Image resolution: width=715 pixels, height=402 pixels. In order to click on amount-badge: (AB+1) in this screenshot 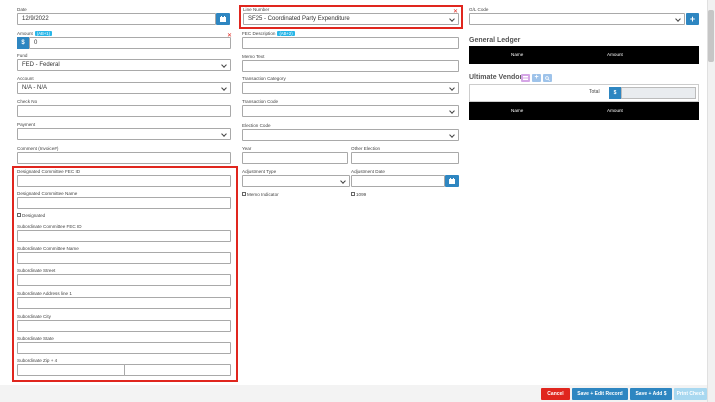, I will do `click(43, 33)`.